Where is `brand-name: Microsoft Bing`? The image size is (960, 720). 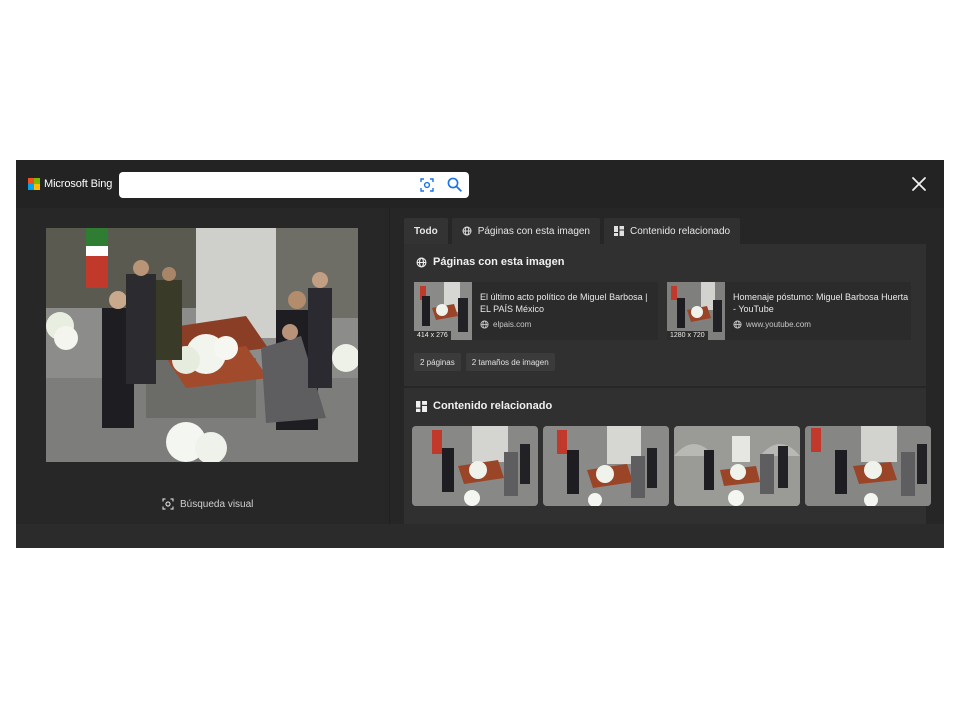 brand-name: Microsoft Bing is located at coordinates (78, 184).